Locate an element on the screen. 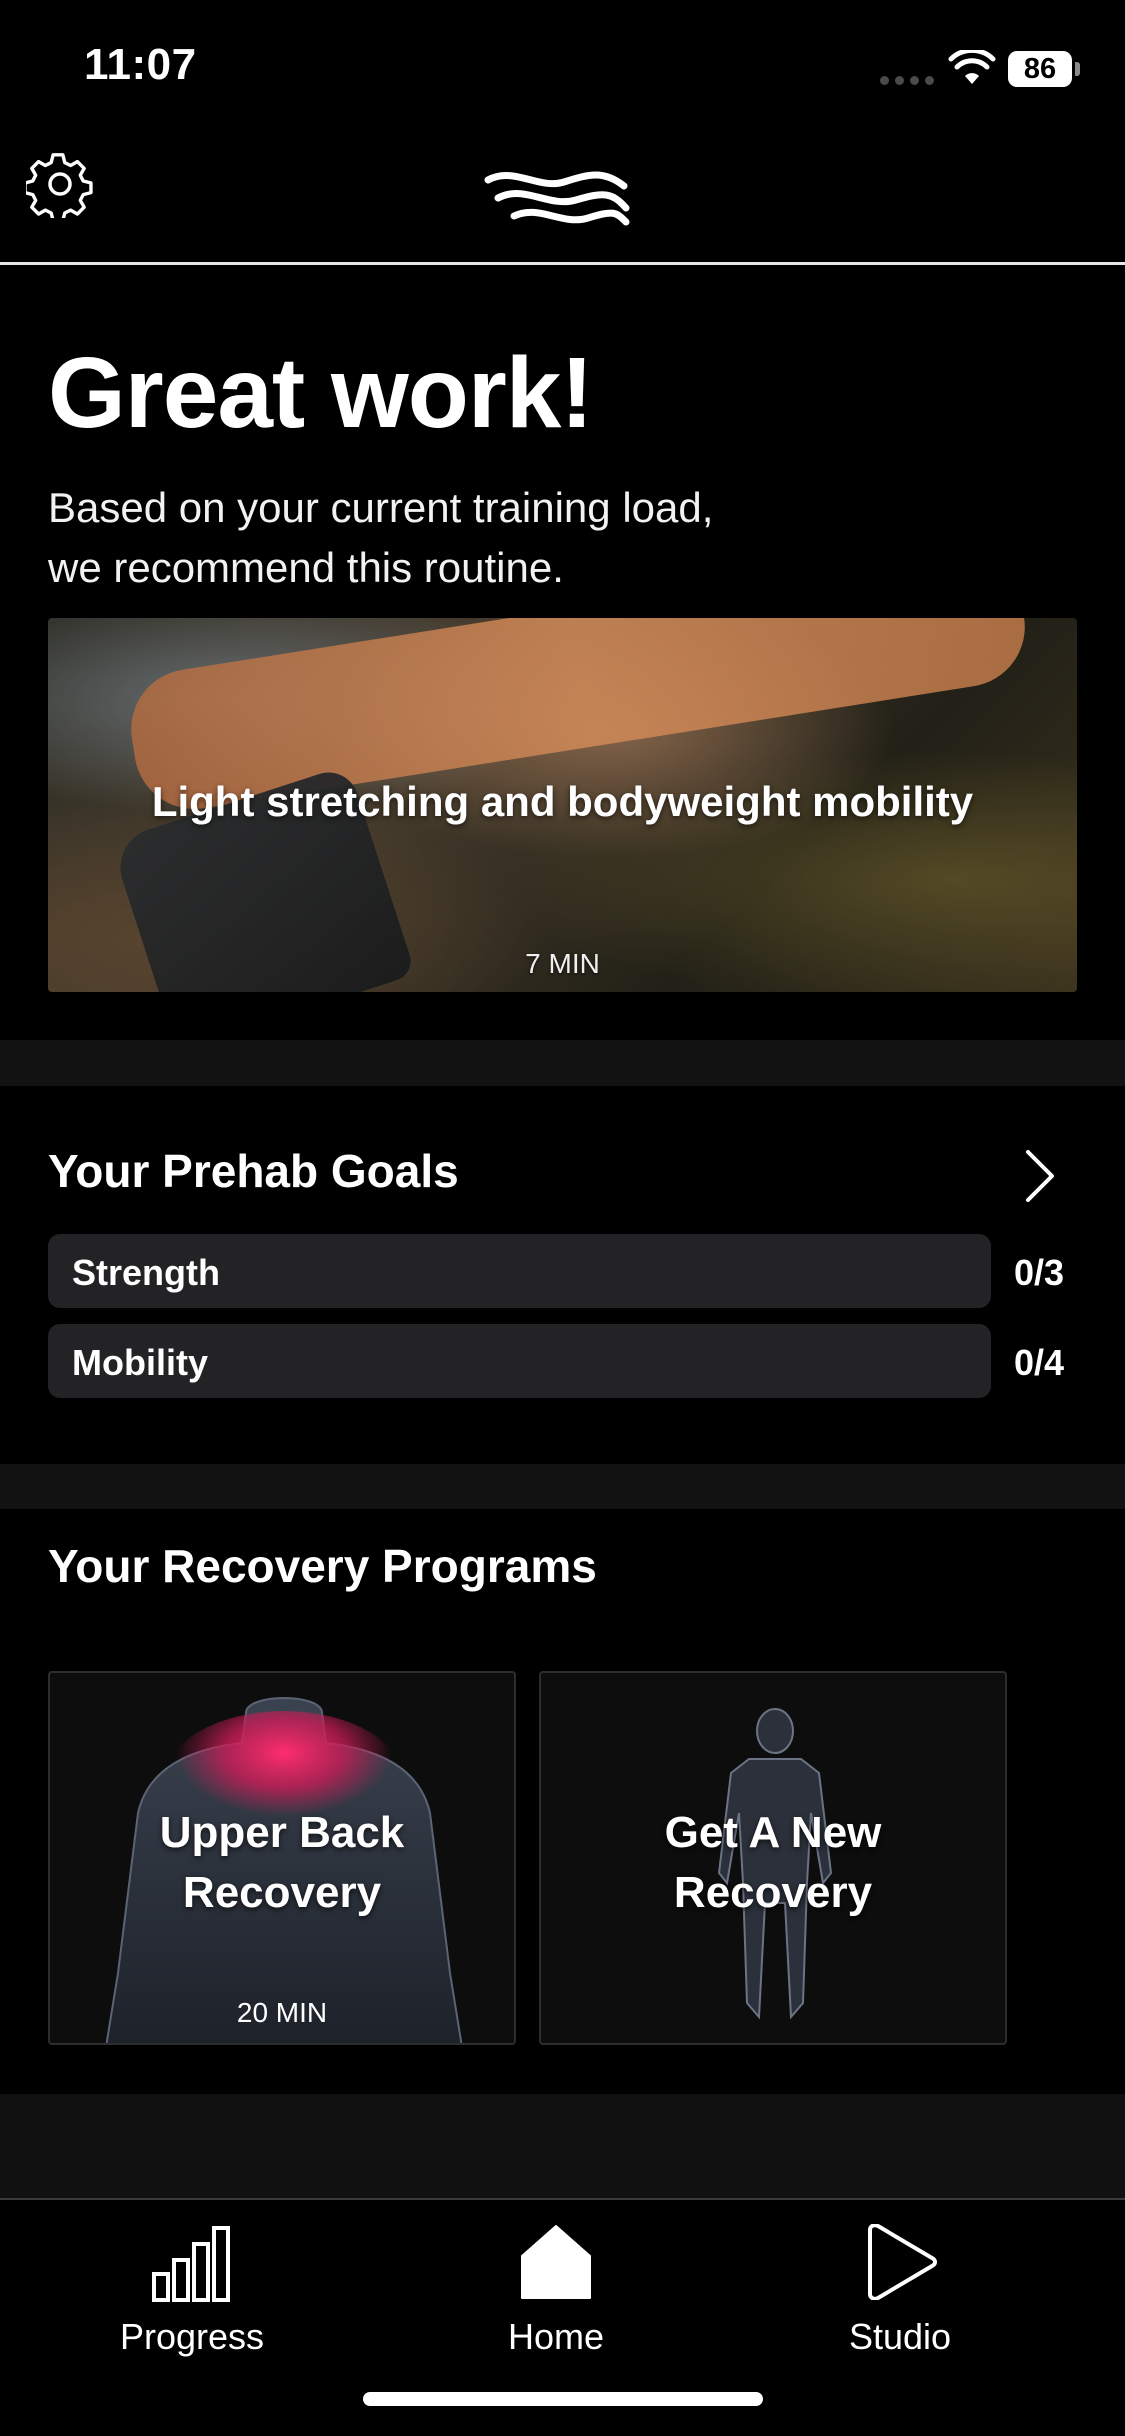 The image size is (1125, 2436). top-header is located at coordinates (562, 202).